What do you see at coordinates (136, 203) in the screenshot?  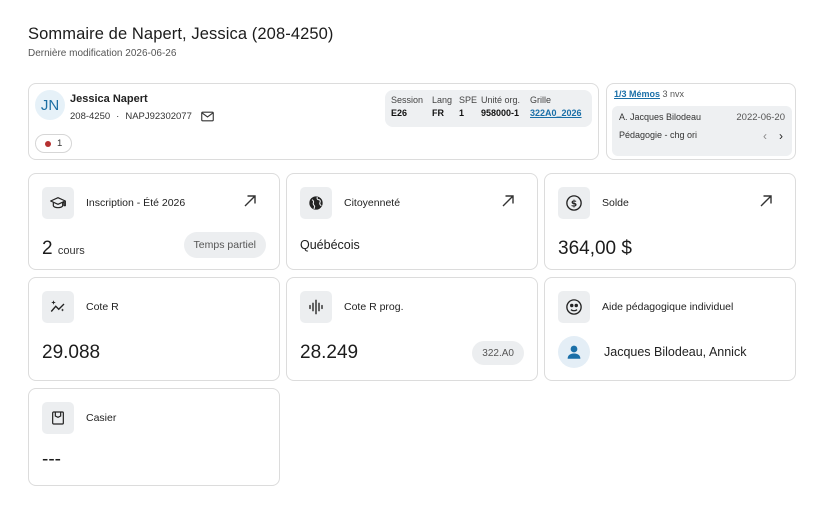 I see `inscription-label: Inscription - Été 2026` at bounding box center [136, 203].